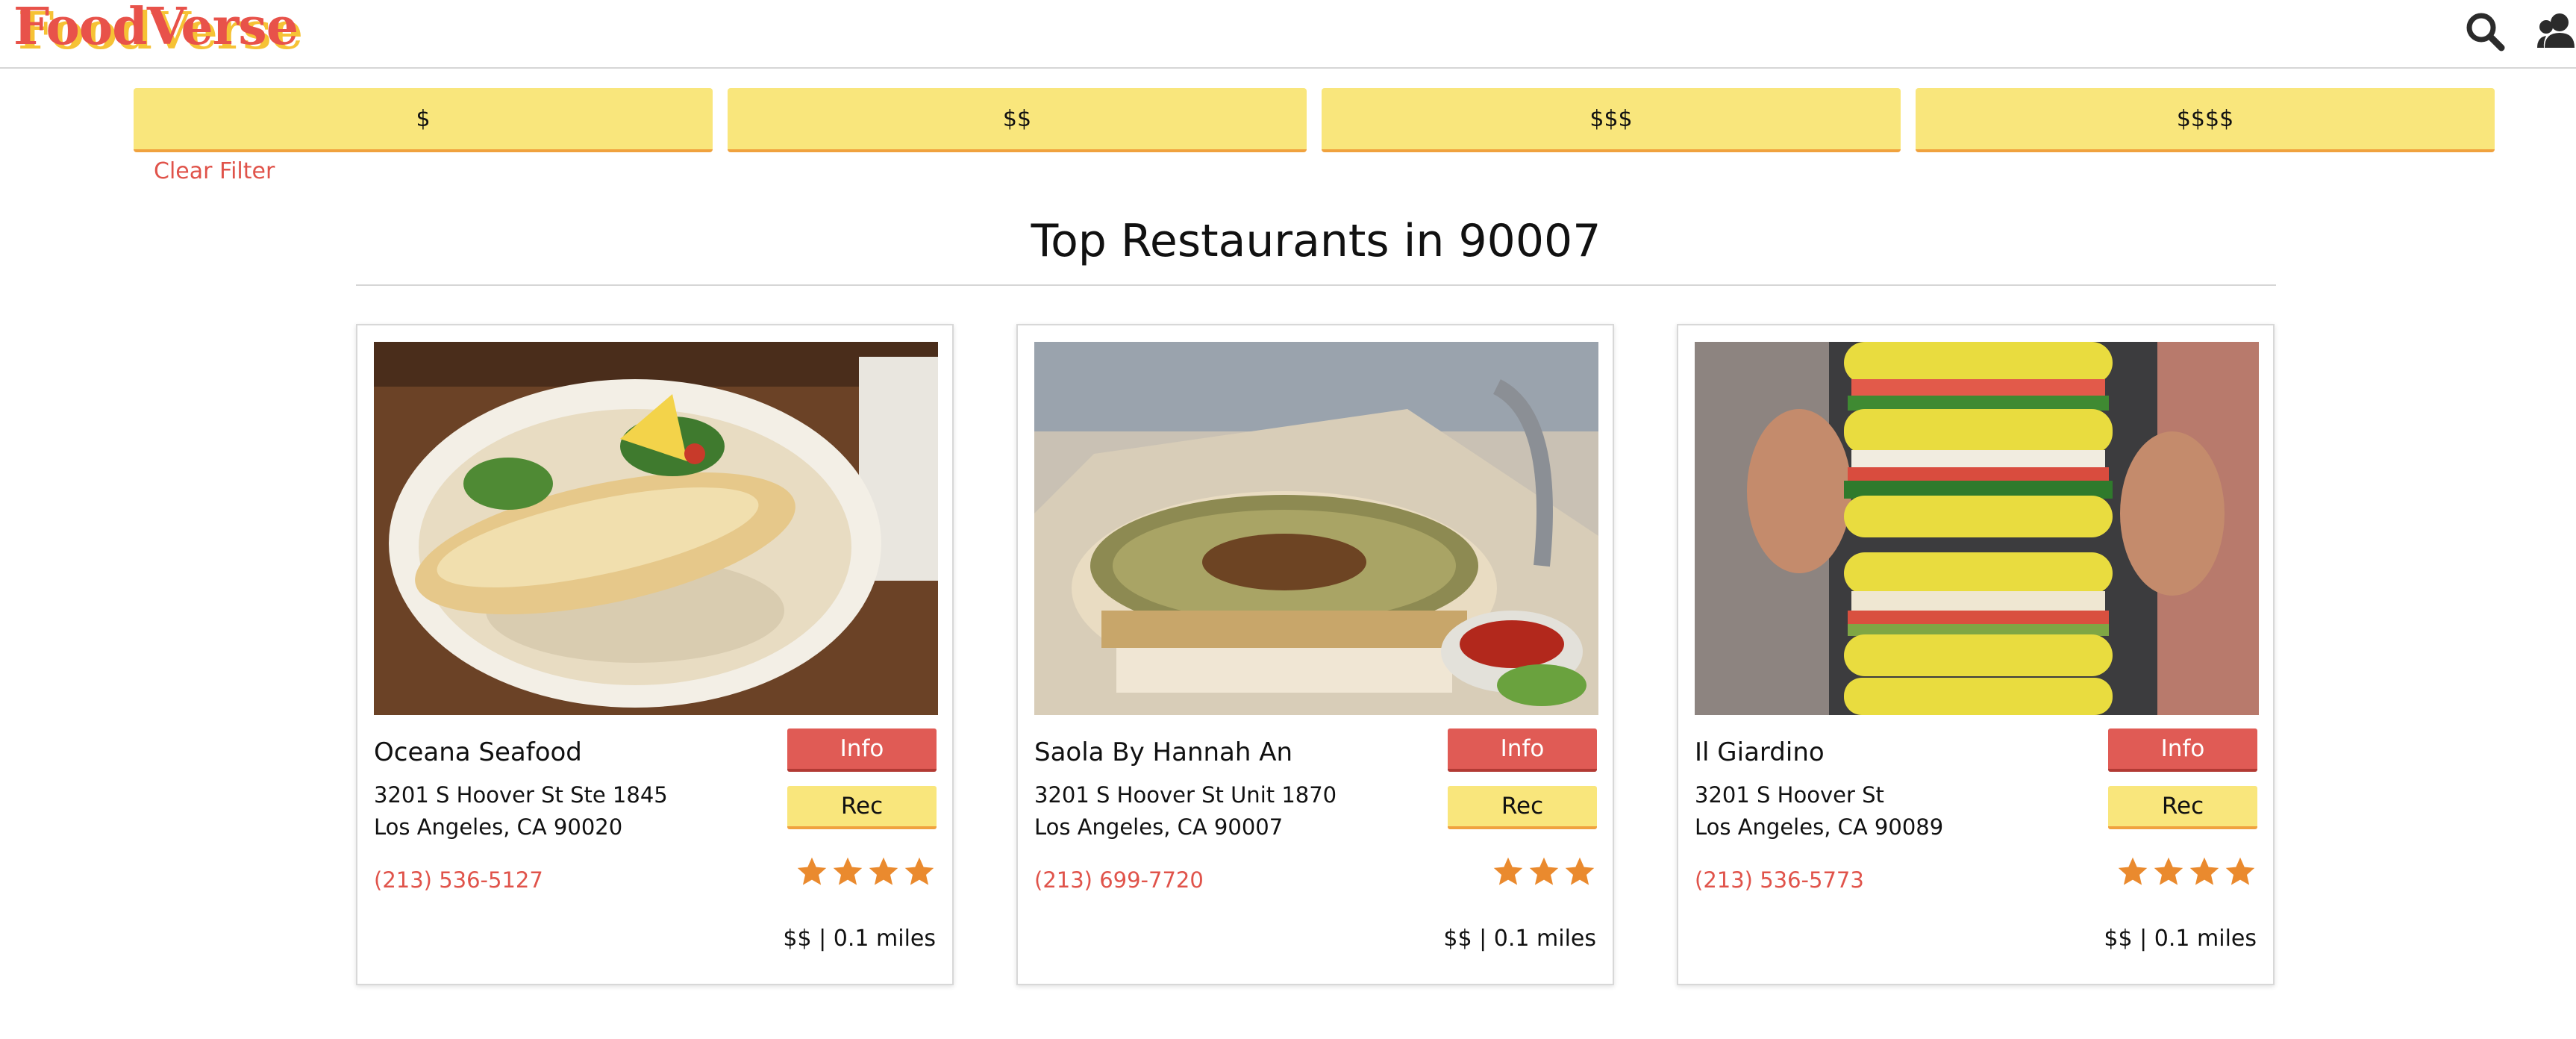  What do you see at coordinates (1288, 34) in the screenshot?
I see `top-header: FoodVerse` at bounding box center [1288, 34].